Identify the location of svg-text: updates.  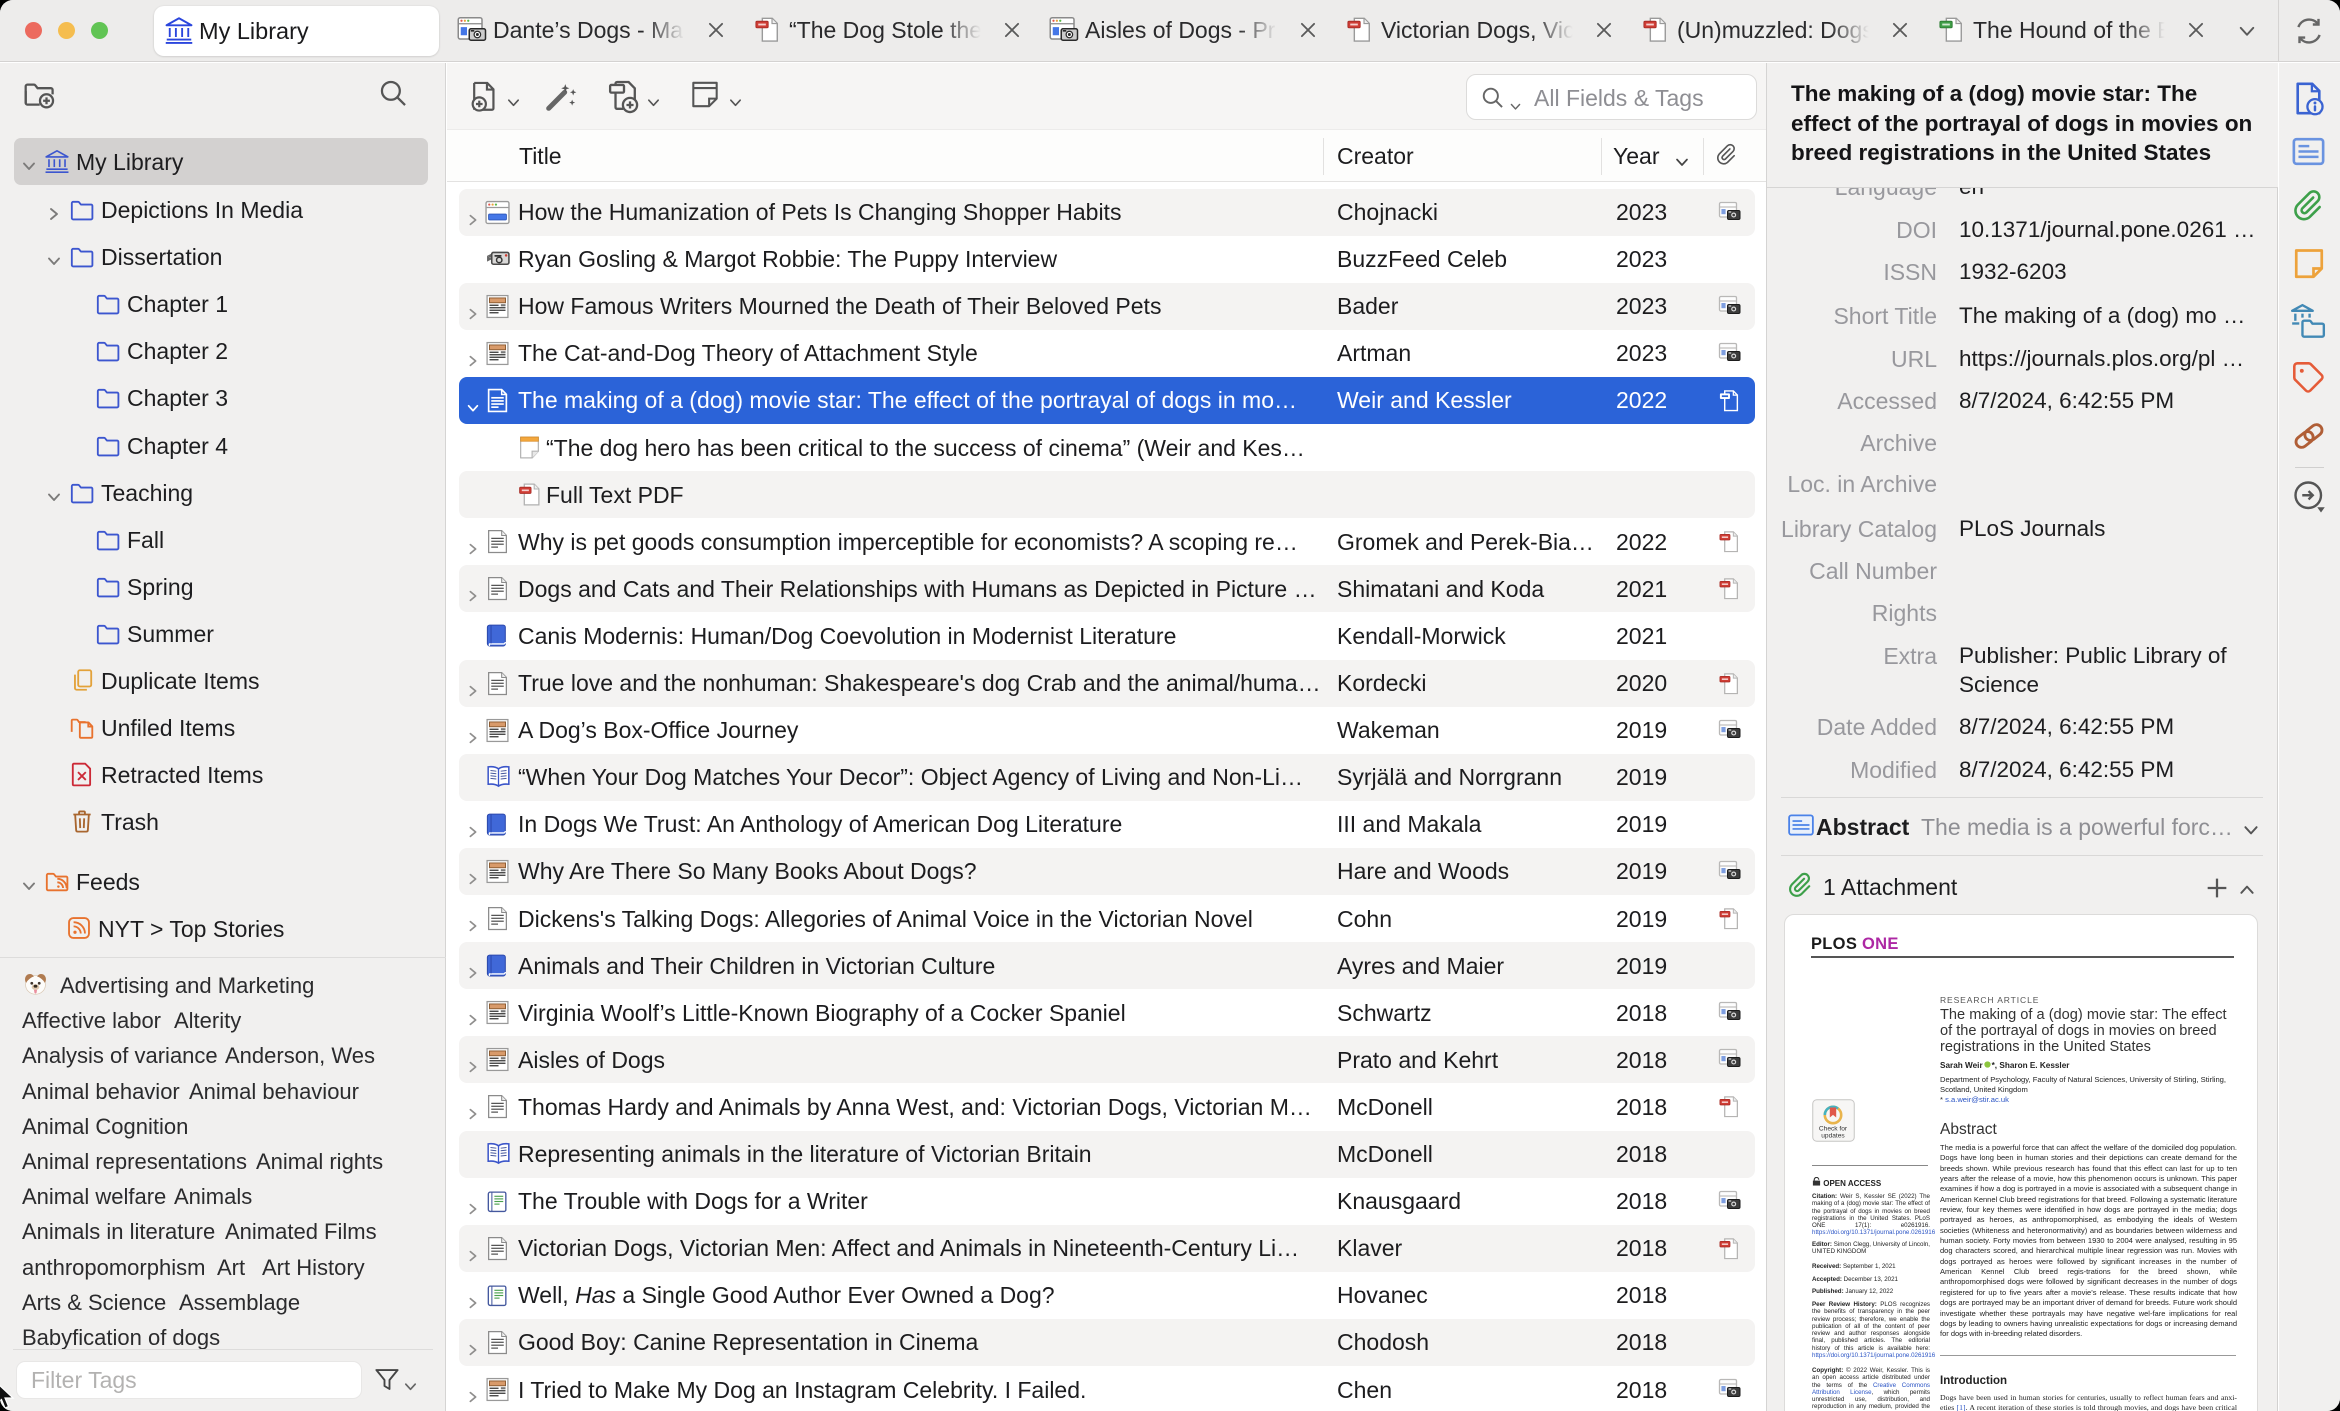
(1833, 1136).